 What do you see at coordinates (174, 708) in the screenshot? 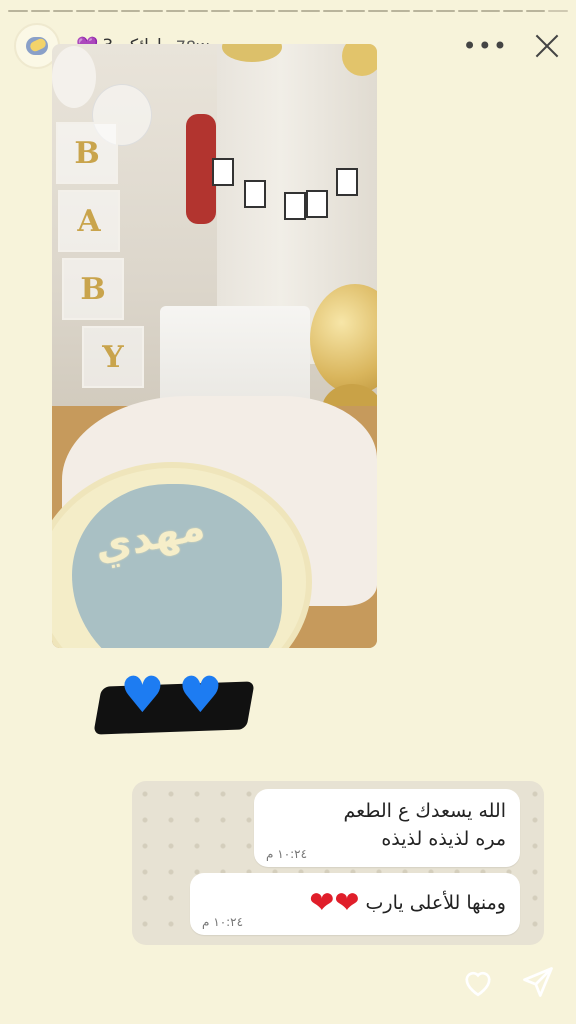
I see `black-scribble` at bounding box center [174, 708].